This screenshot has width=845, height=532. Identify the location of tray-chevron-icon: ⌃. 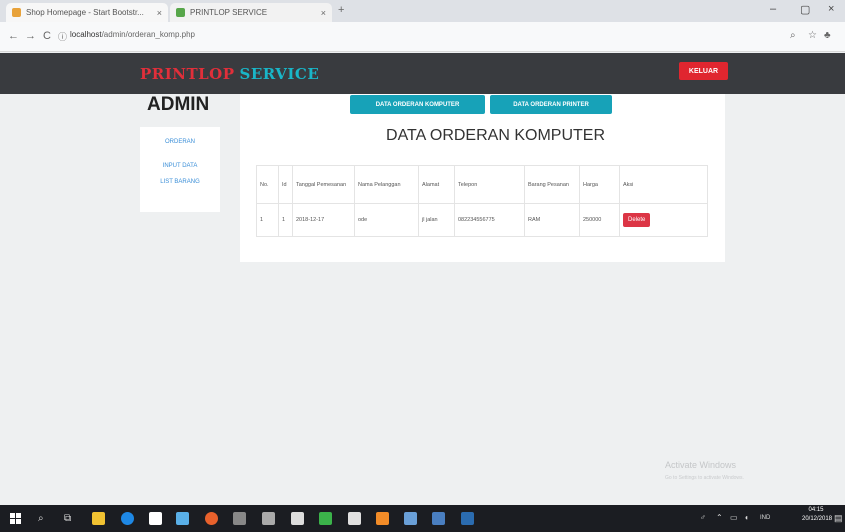
(719, 517).